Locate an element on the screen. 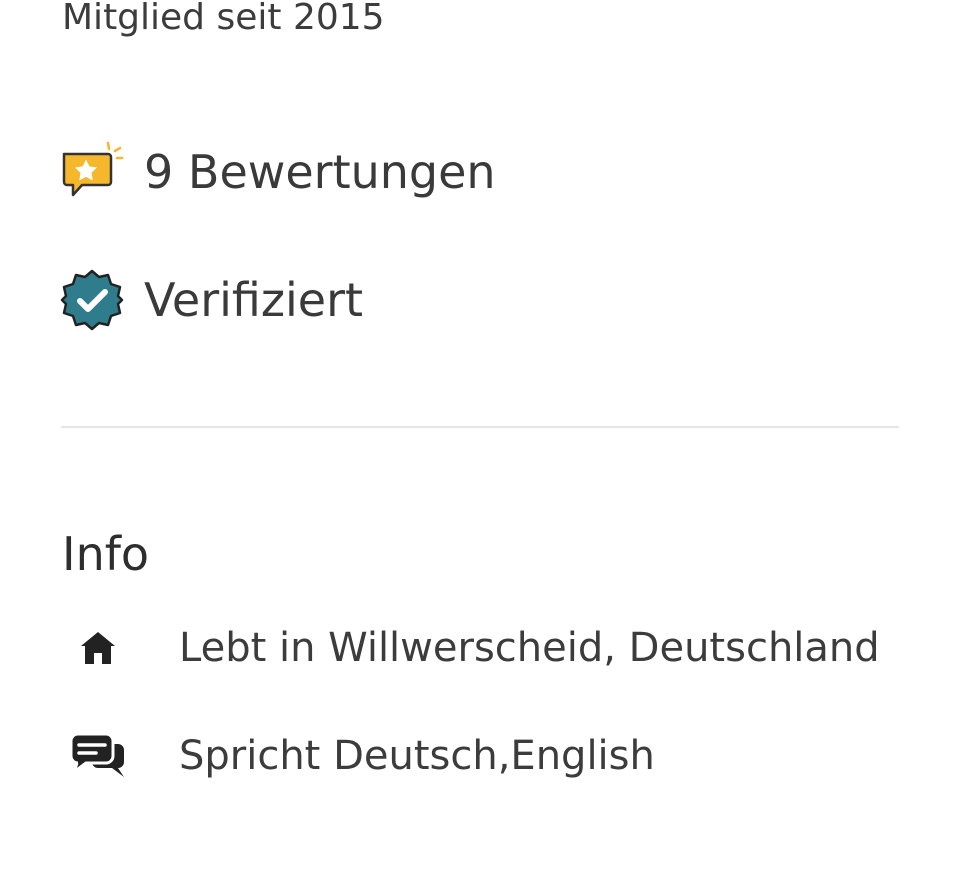 This screenshot has height=887, width=960. verified-label: Verifiziert is located at coordinates (254, 300).